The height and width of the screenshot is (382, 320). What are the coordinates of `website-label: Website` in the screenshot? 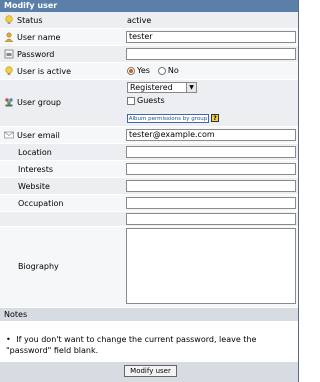 It's located at (34, 186).